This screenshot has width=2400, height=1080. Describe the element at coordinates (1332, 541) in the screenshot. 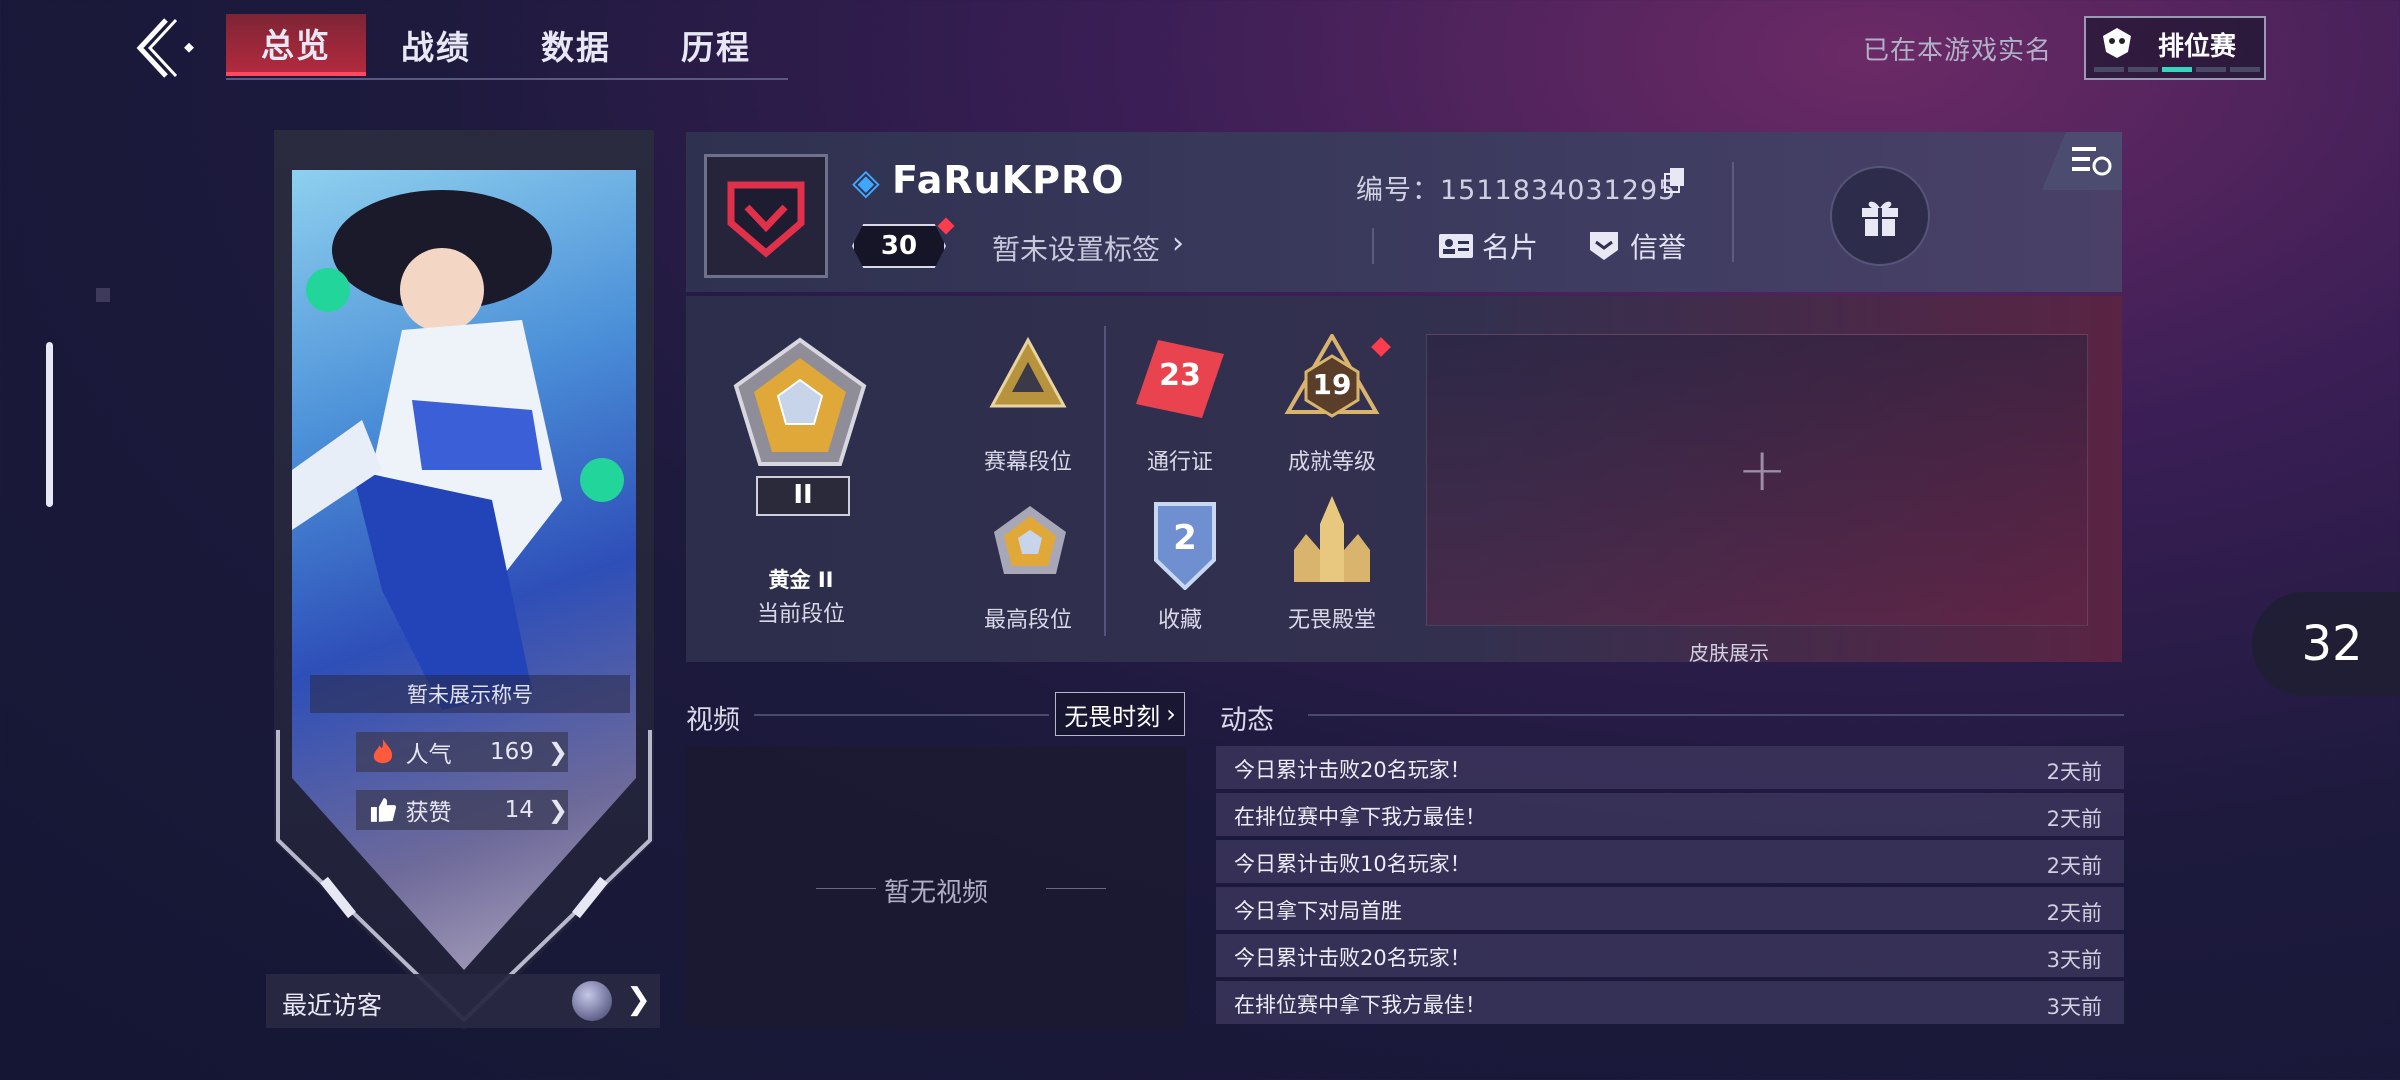

I see `hall-of-fame-icon` at that location.